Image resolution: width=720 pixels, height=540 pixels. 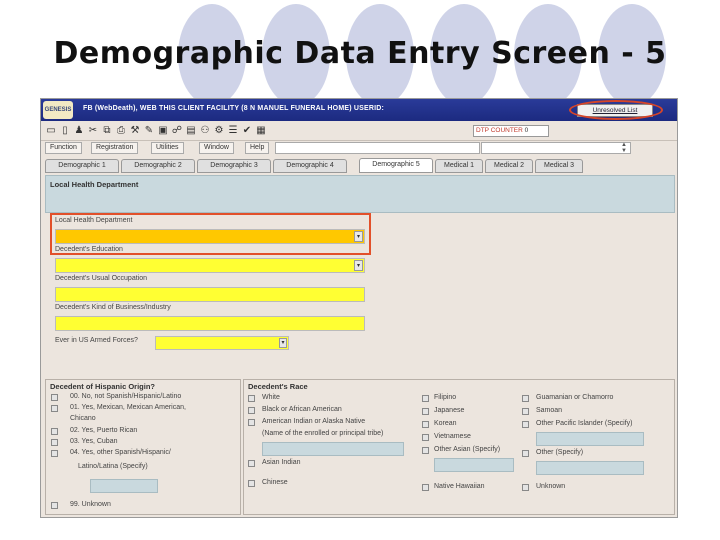 I want to click on industry-input, so click(x=210, y=323).